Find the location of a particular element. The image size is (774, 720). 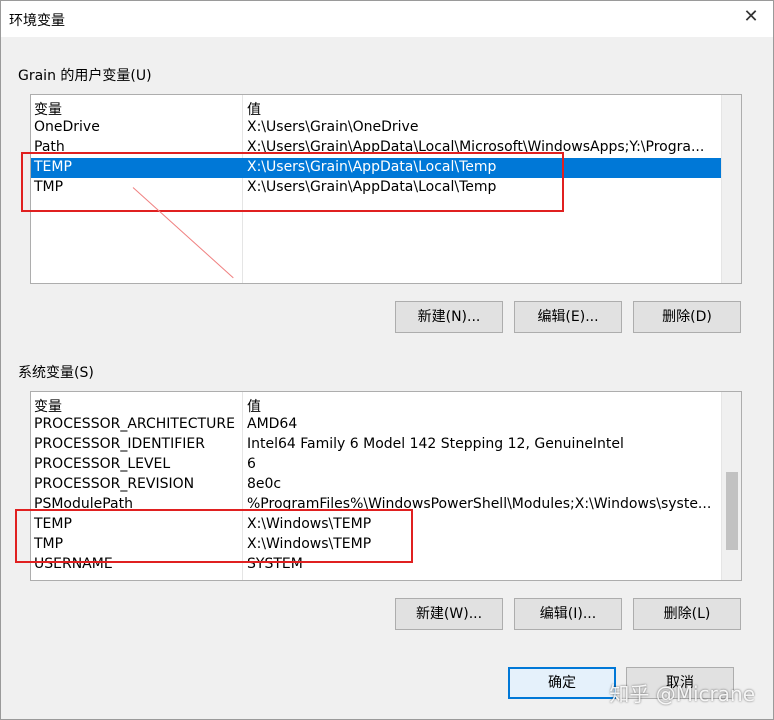

table-row-selected: TEMP X:\Users\Grain\AppData\Local\Temp is located at coordinates (376, 168).